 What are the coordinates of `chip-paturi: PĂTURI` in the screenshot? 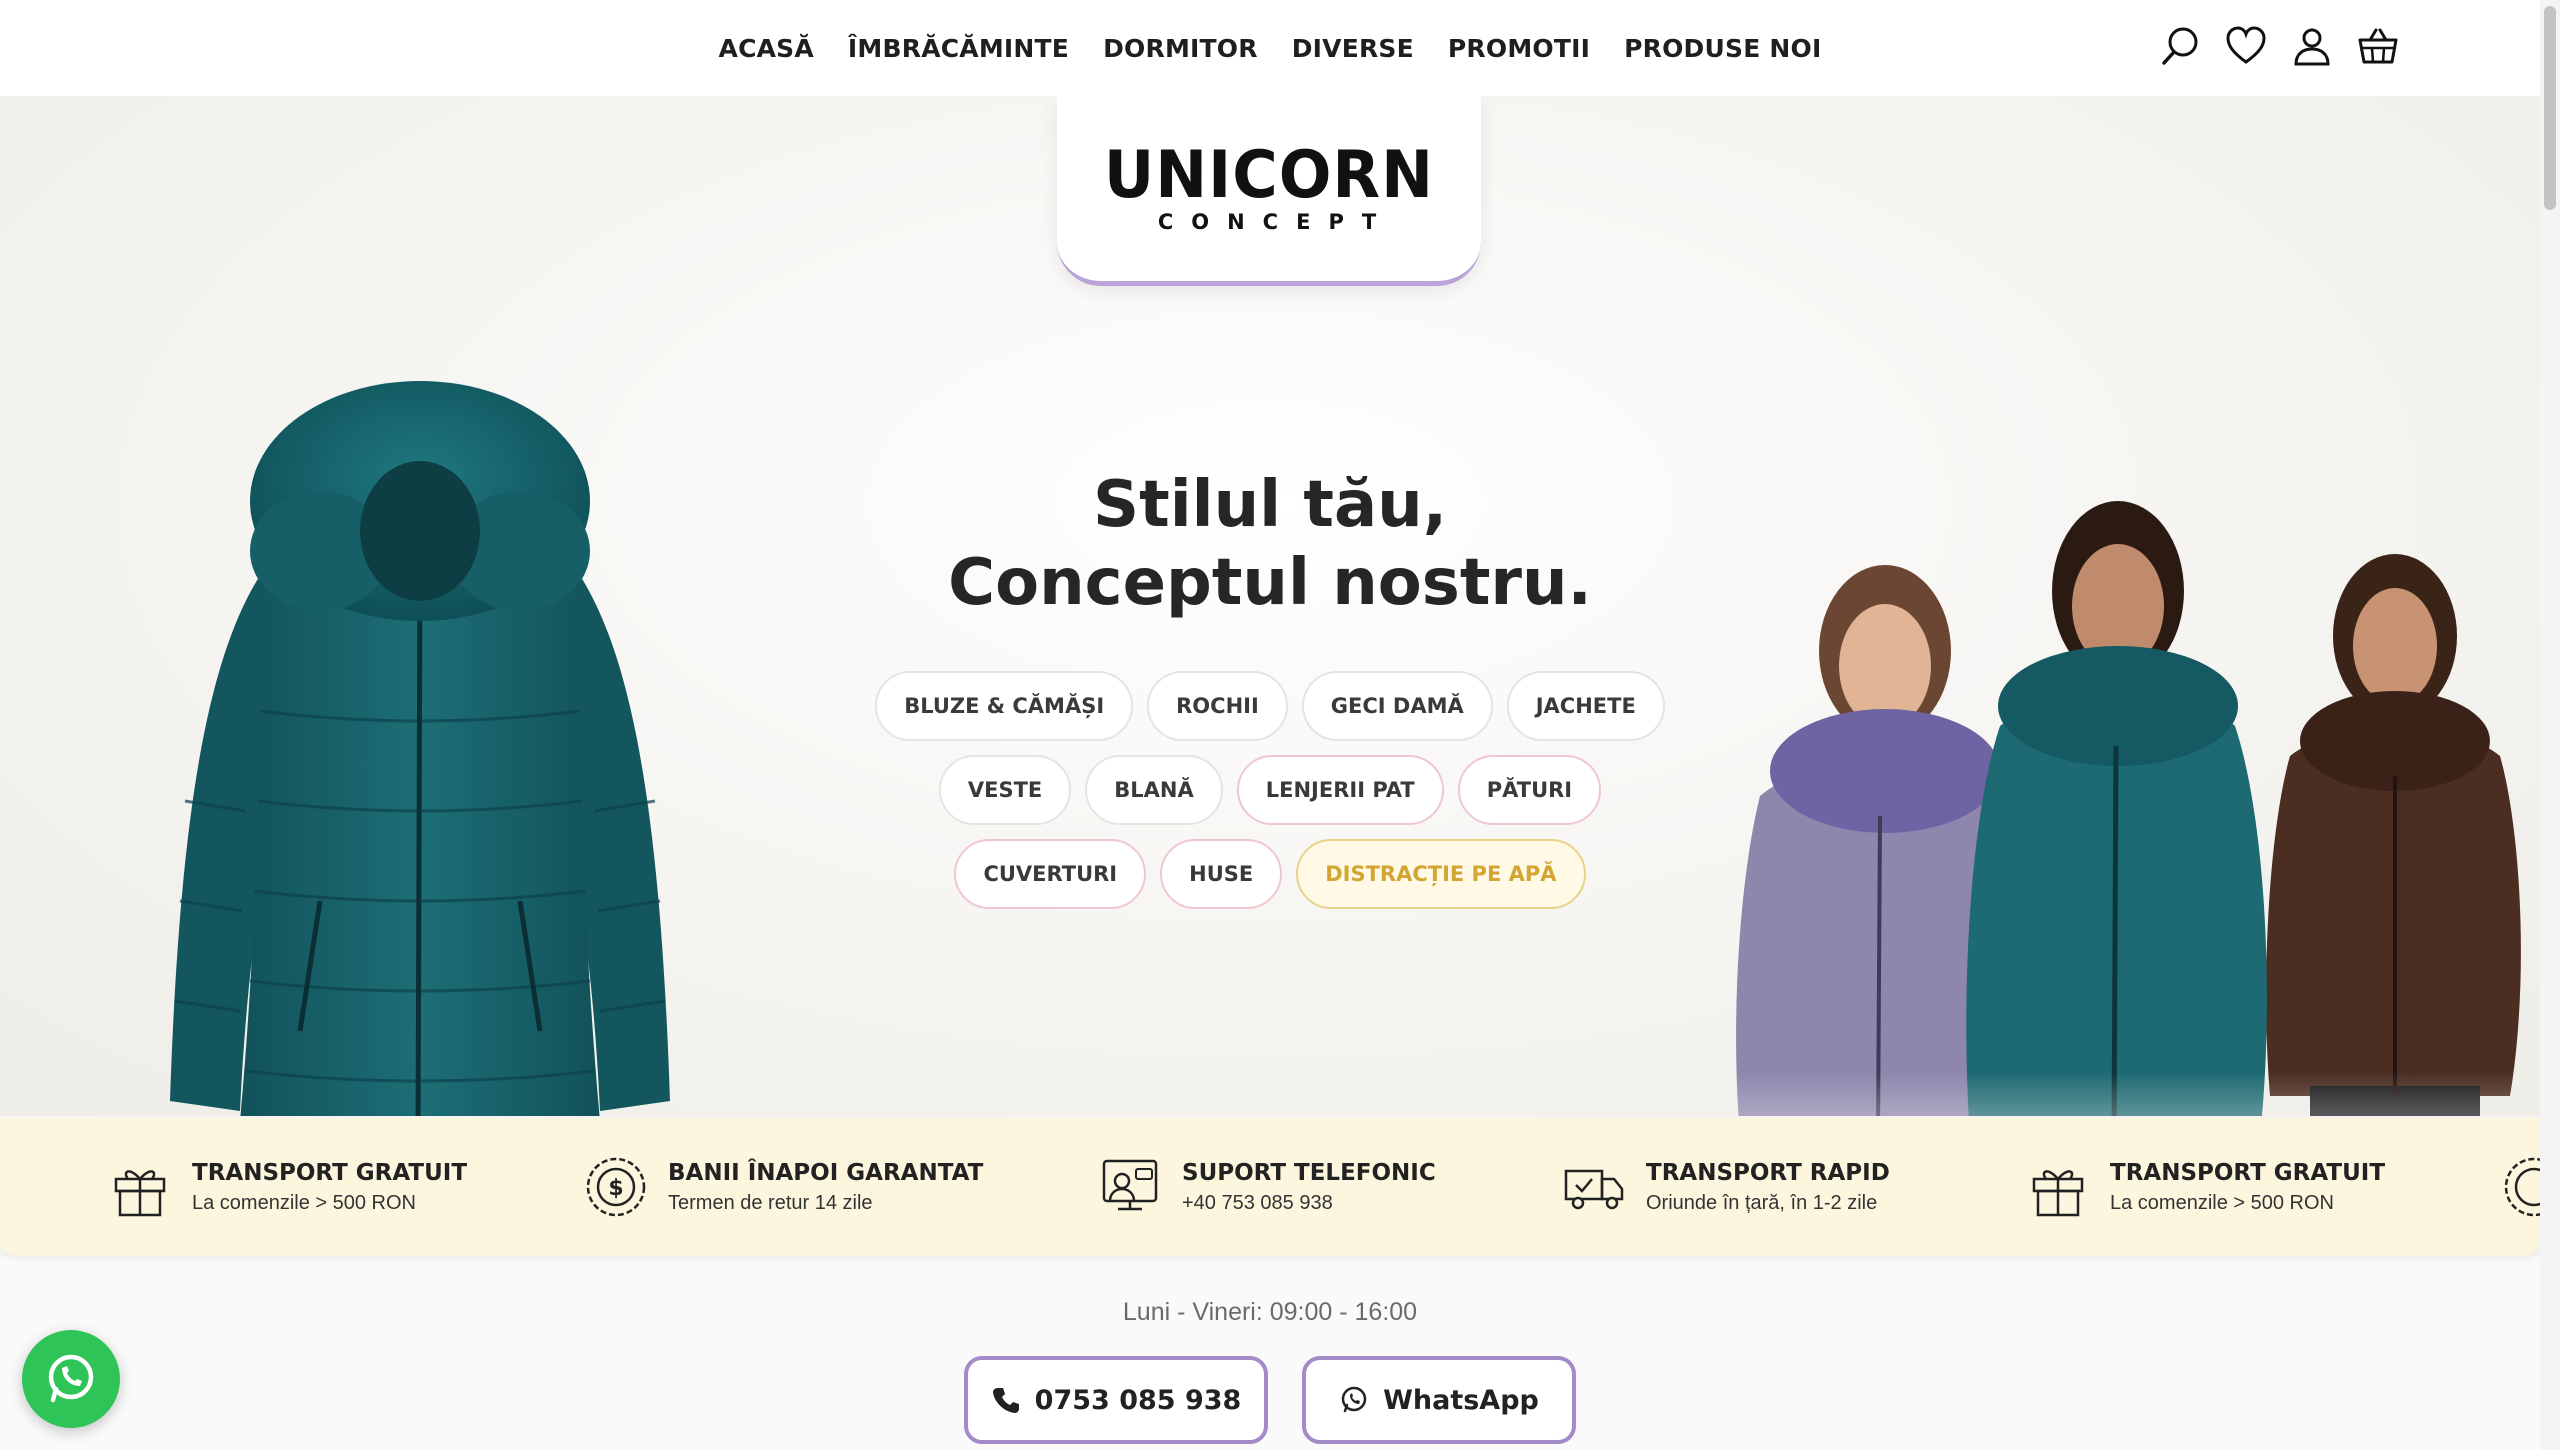 It's located at (1529, 790).